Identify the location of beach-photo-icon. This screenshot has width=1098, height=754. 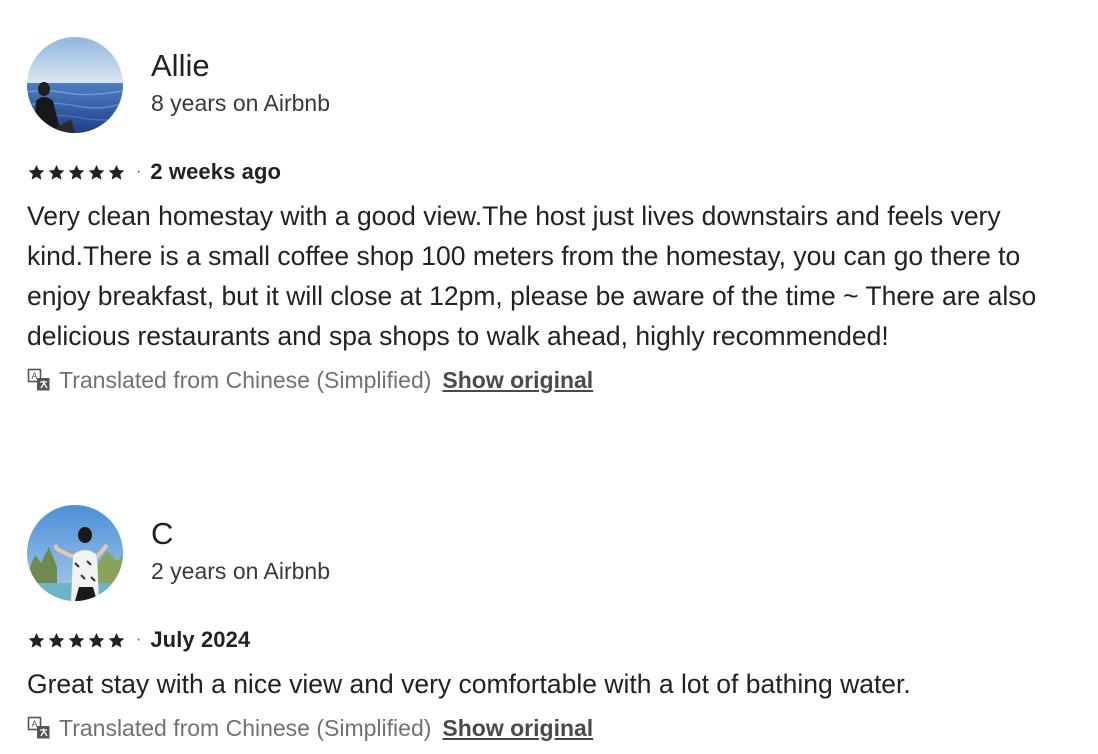
(75, 553).